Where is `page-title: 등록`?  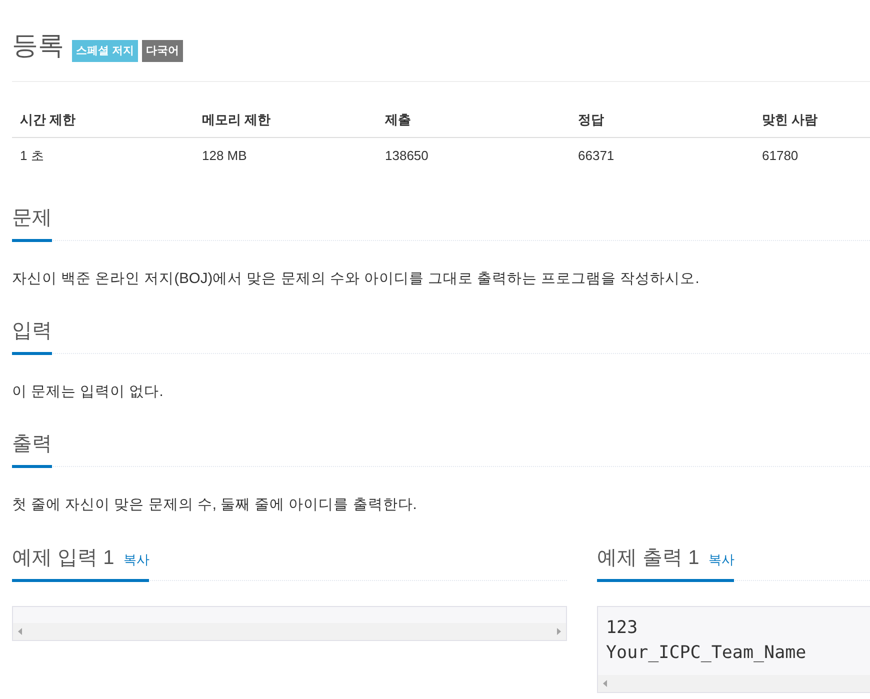 page-title: 등록 is located at coordinates (38, 45).